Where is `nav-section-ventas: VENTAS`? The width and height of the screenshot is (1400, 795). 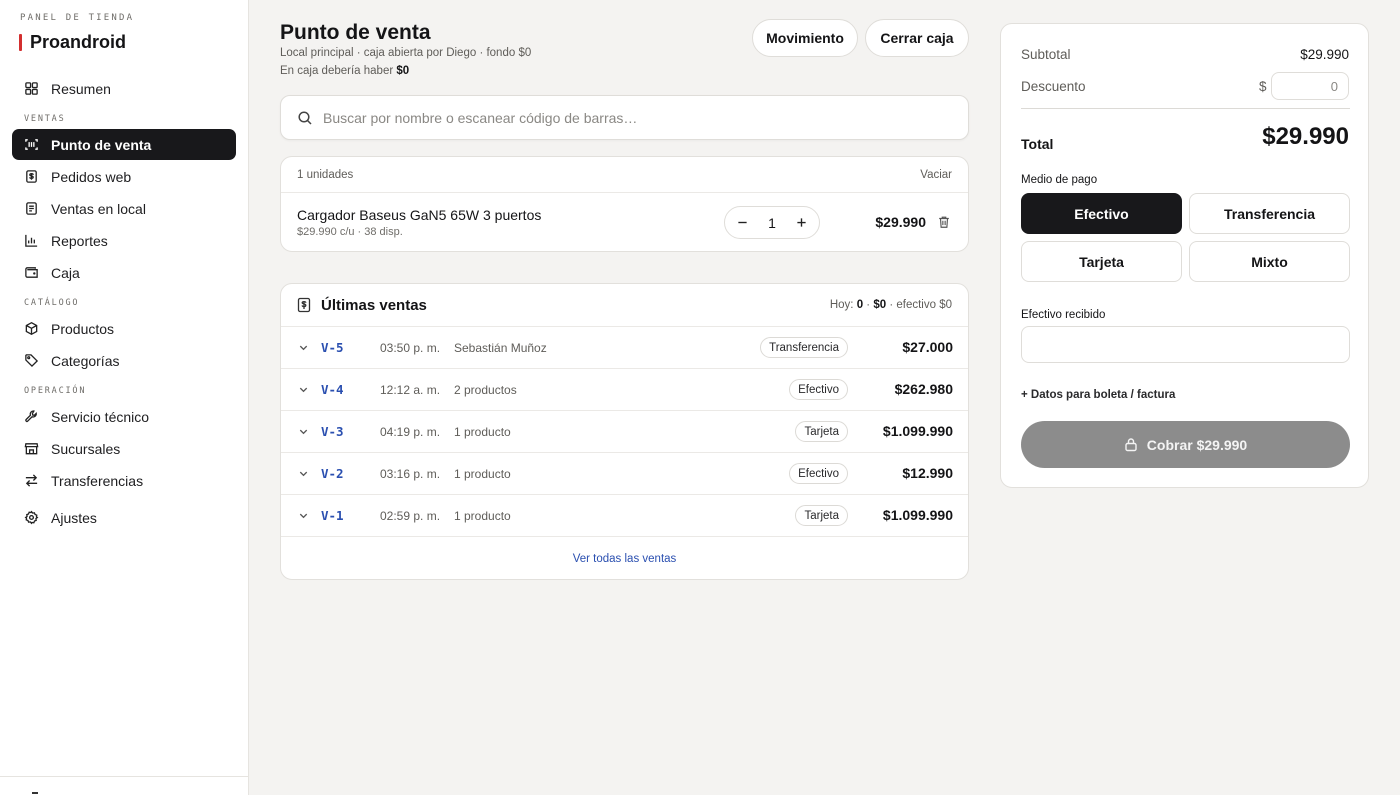
nav-section-ventas: VENTAS is located at coordinates (45, 119).